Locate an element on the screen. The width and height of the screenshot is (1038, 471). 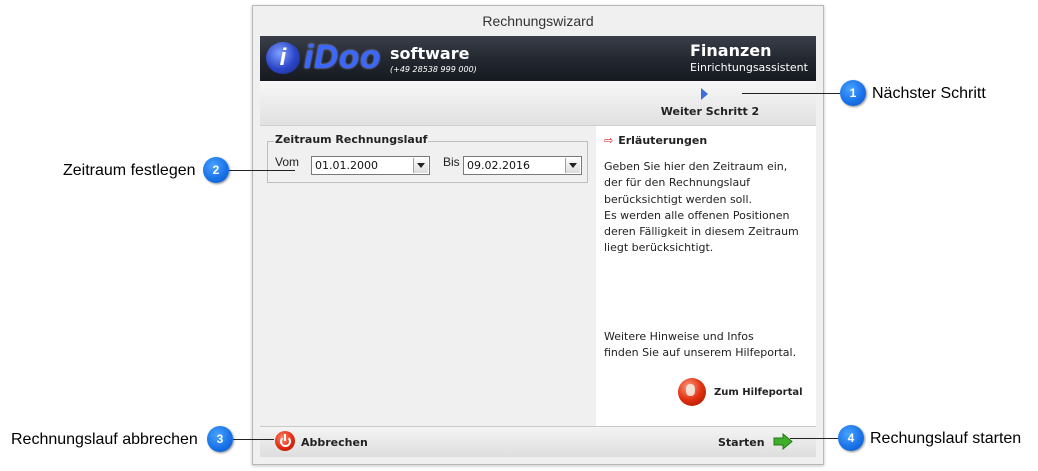
info-footer-line: Weitere Hinweise und Infos is located at coordinates (679, 336).